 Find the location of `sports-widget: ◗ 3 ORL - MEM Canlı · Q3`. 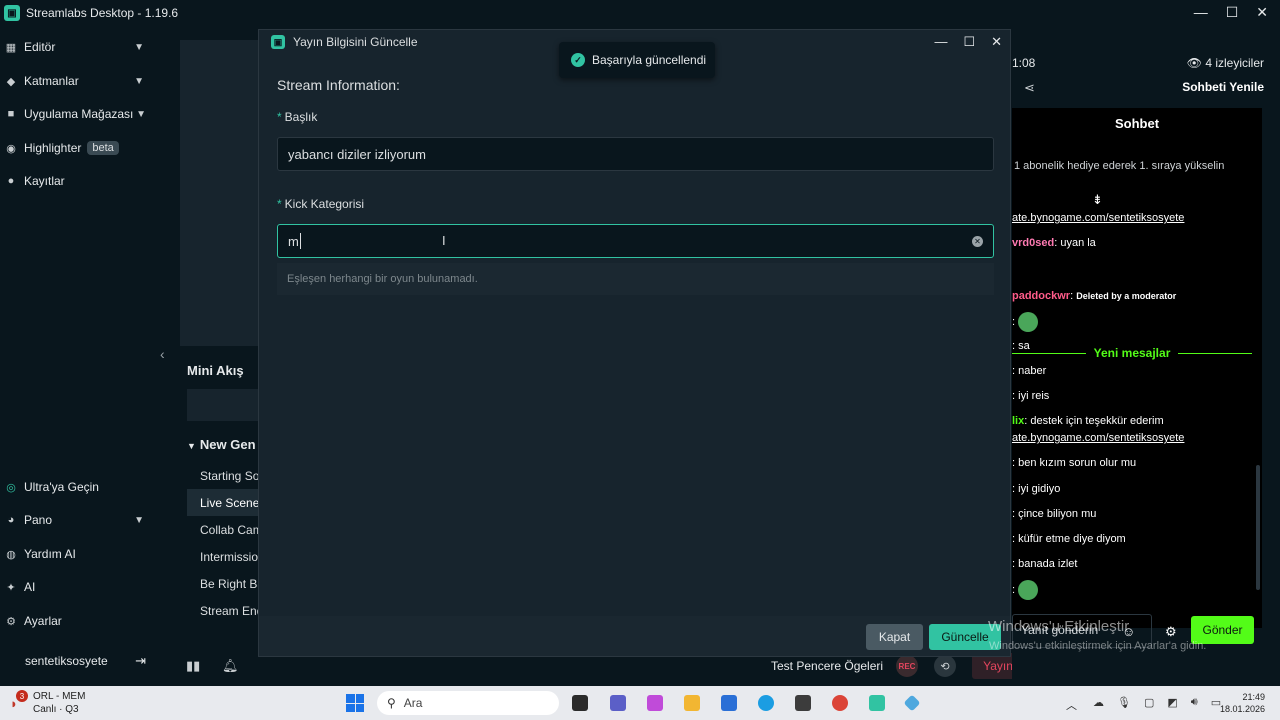

sports-widget: ◗ 3 ORL - MEM Canlı · Q3 is located at coordinates (47, 703).